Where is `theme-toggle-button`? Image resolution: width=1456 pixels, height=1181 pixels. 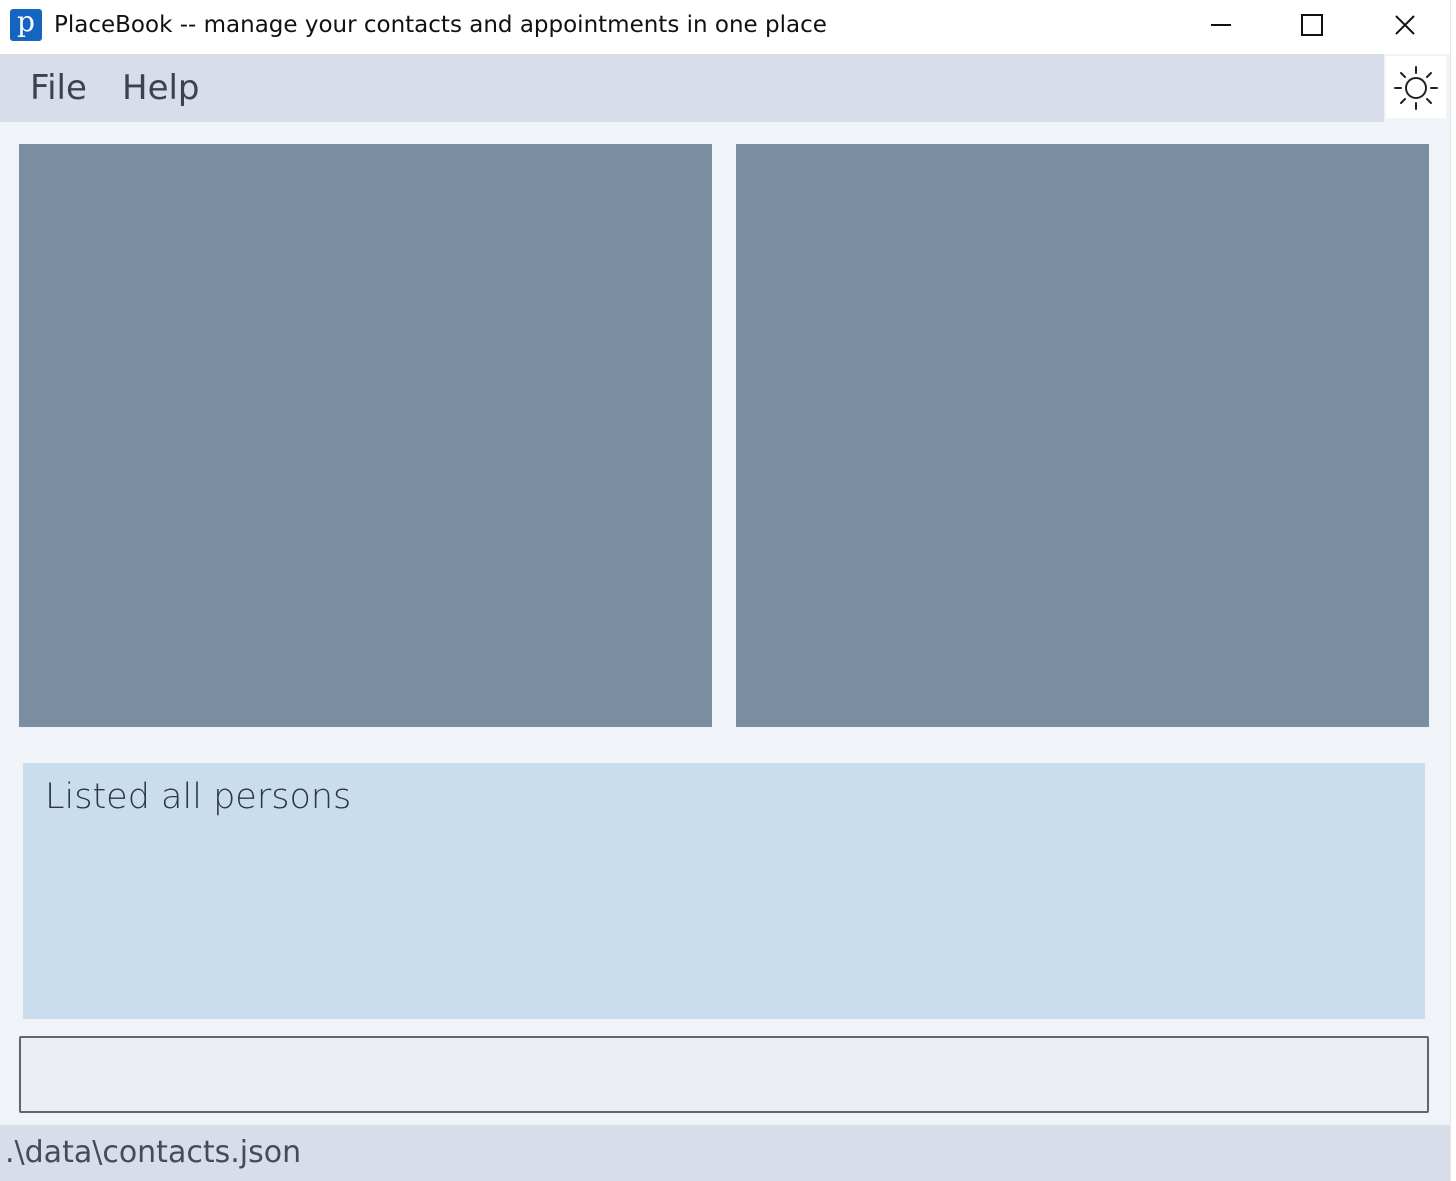
theme-toggle-button is located at coordinates (1416, 87).